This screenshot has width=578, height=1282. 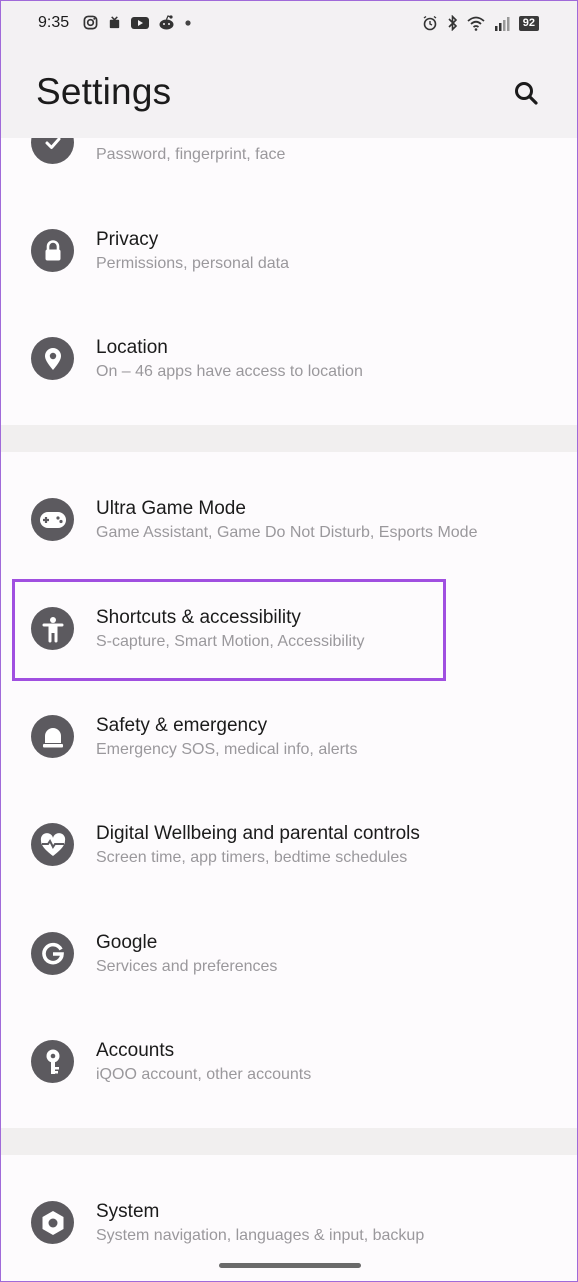 I want to click on settings-item-sub: On – 46 apps have access to location, so click(x=229, y=371).